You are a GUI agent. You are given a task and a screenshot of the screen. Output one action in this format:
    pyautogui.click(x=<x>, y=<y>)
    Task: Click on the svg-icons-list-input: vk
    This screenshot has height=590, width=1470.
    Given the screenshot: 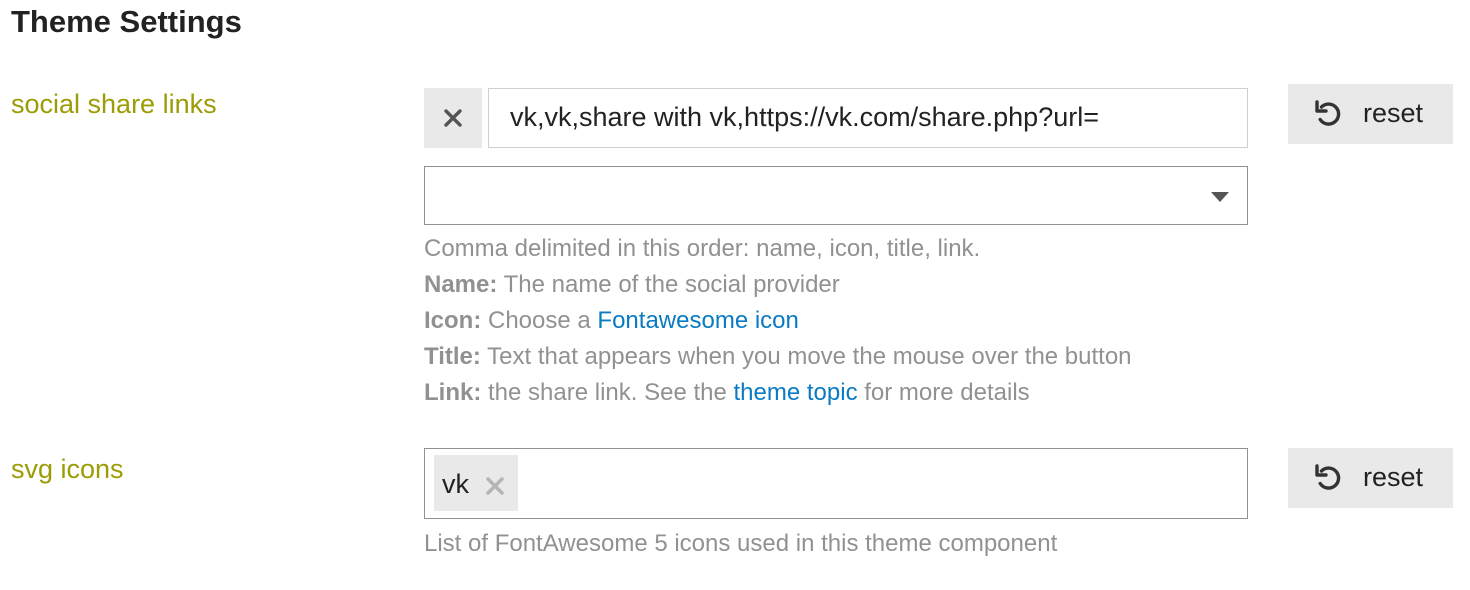 What is the action you would take?
    pyautogui.click(x=836, y=483)
    